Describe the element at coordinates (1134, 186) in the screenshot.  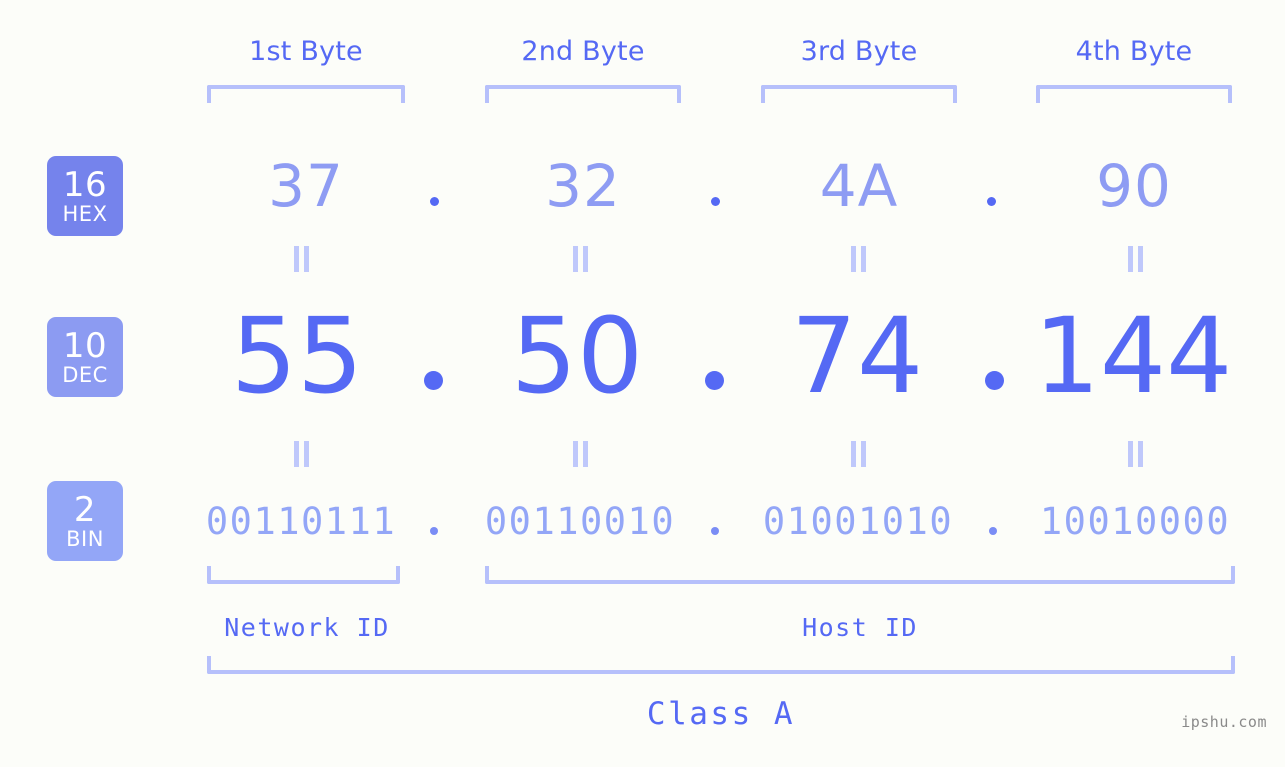
I see `hex-byte-4: 90` at that location.